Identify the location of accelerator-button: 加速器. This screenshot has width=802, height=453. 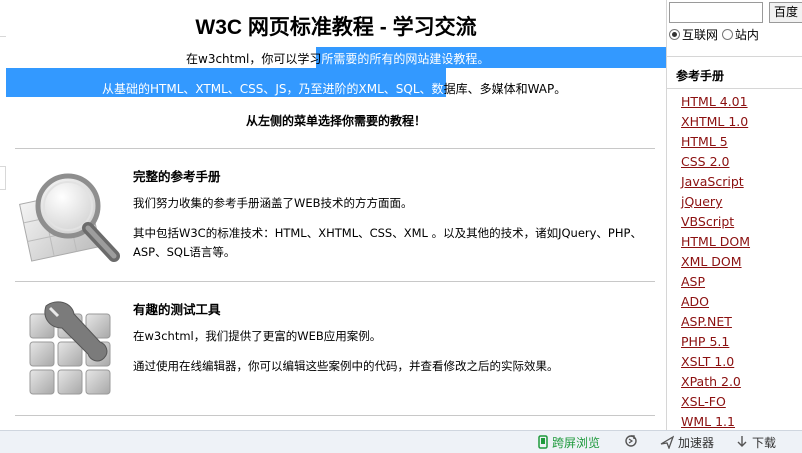
(687, 443).